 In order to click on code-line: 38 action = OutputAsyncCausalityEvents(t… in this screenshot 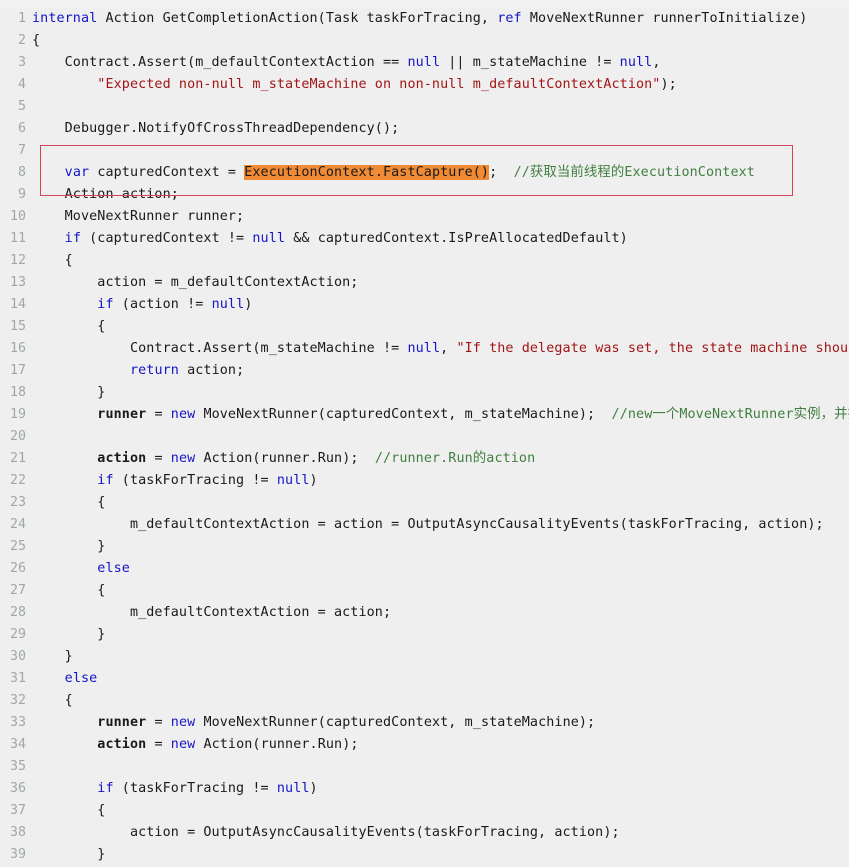, I will do `click(424, 833)`.